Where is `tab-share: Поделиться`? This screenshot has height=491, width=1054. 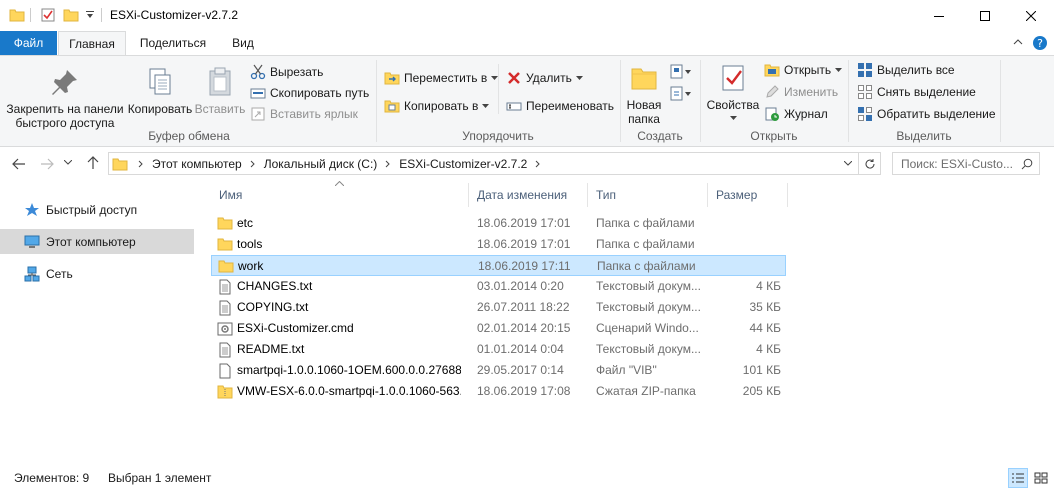
tab-share: Поделиться is located at coordinates (173, 43).